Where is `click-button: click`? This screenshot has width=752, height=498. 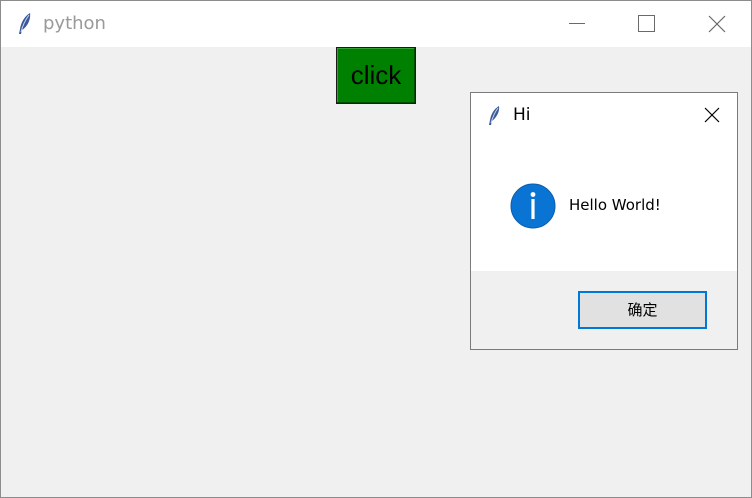
click-button: click is located at coordinates (376, 75).